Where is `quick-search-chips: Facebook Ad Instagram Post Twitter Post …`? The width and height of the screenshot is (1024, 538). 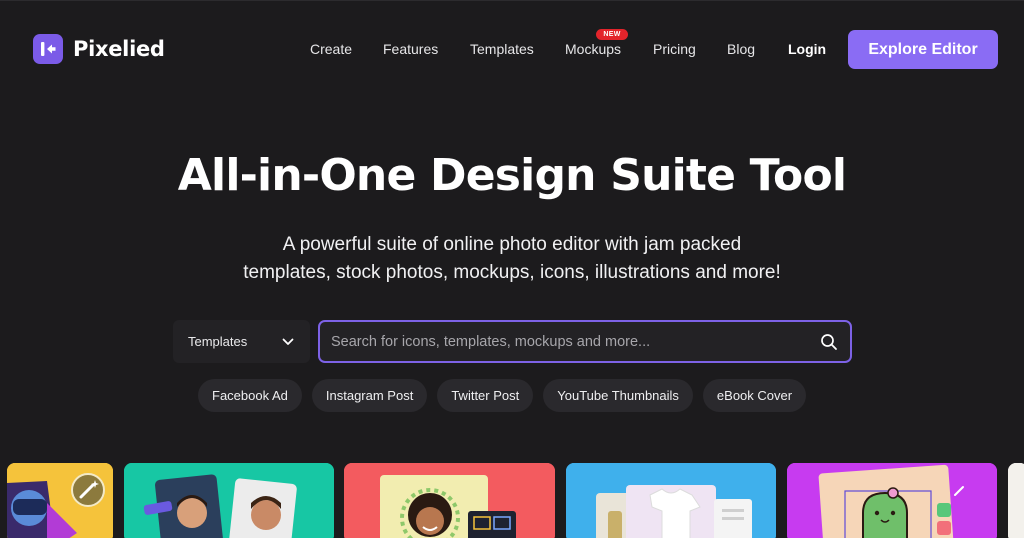 quick-search-chips: Facebook Ad Instagram Post Twitter Post … is located at coordinates (502, 395).